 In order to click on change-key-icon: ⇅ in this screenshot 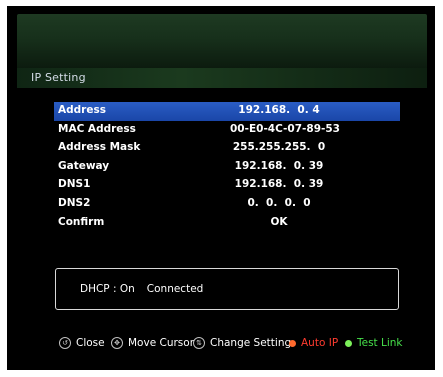, I will do `click(199, 343)`.